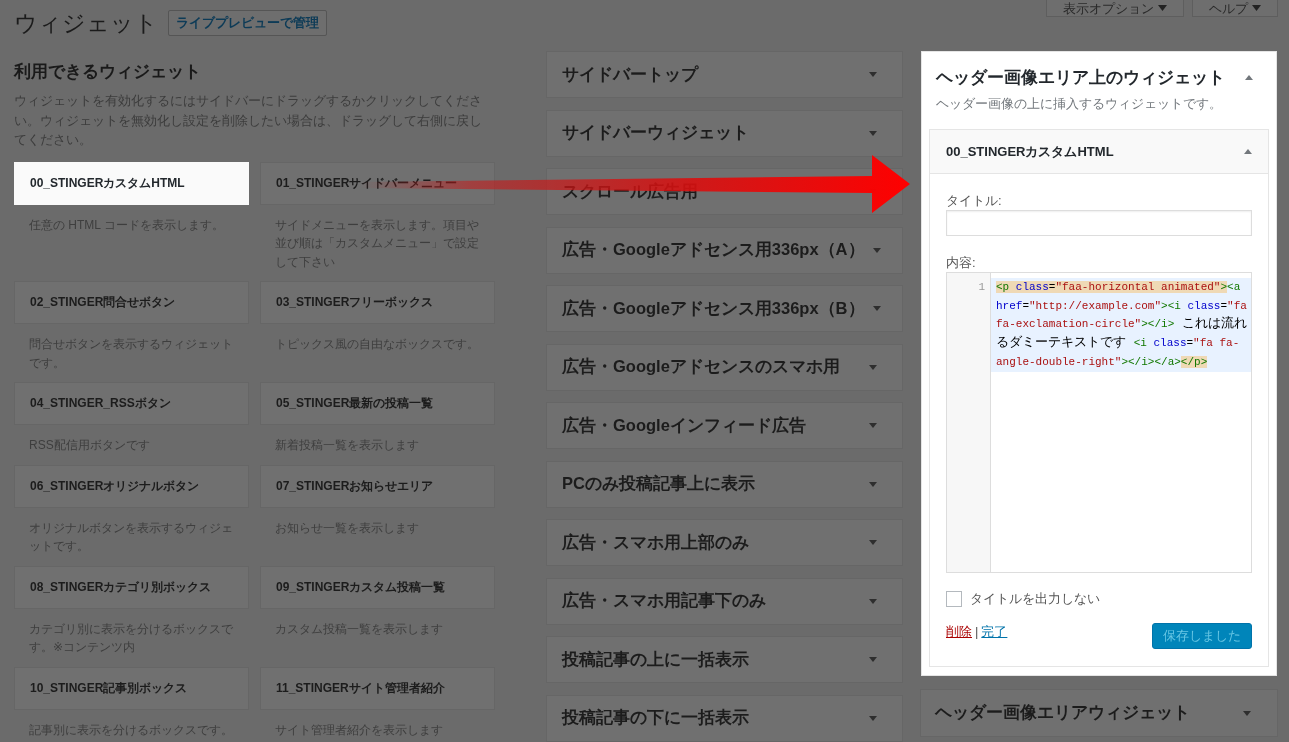 This screenshot has width=1289, height=742. Describe the element at coordinates (86, 23) in the screenshot. I see `page-title: ウィジェット` at that location.